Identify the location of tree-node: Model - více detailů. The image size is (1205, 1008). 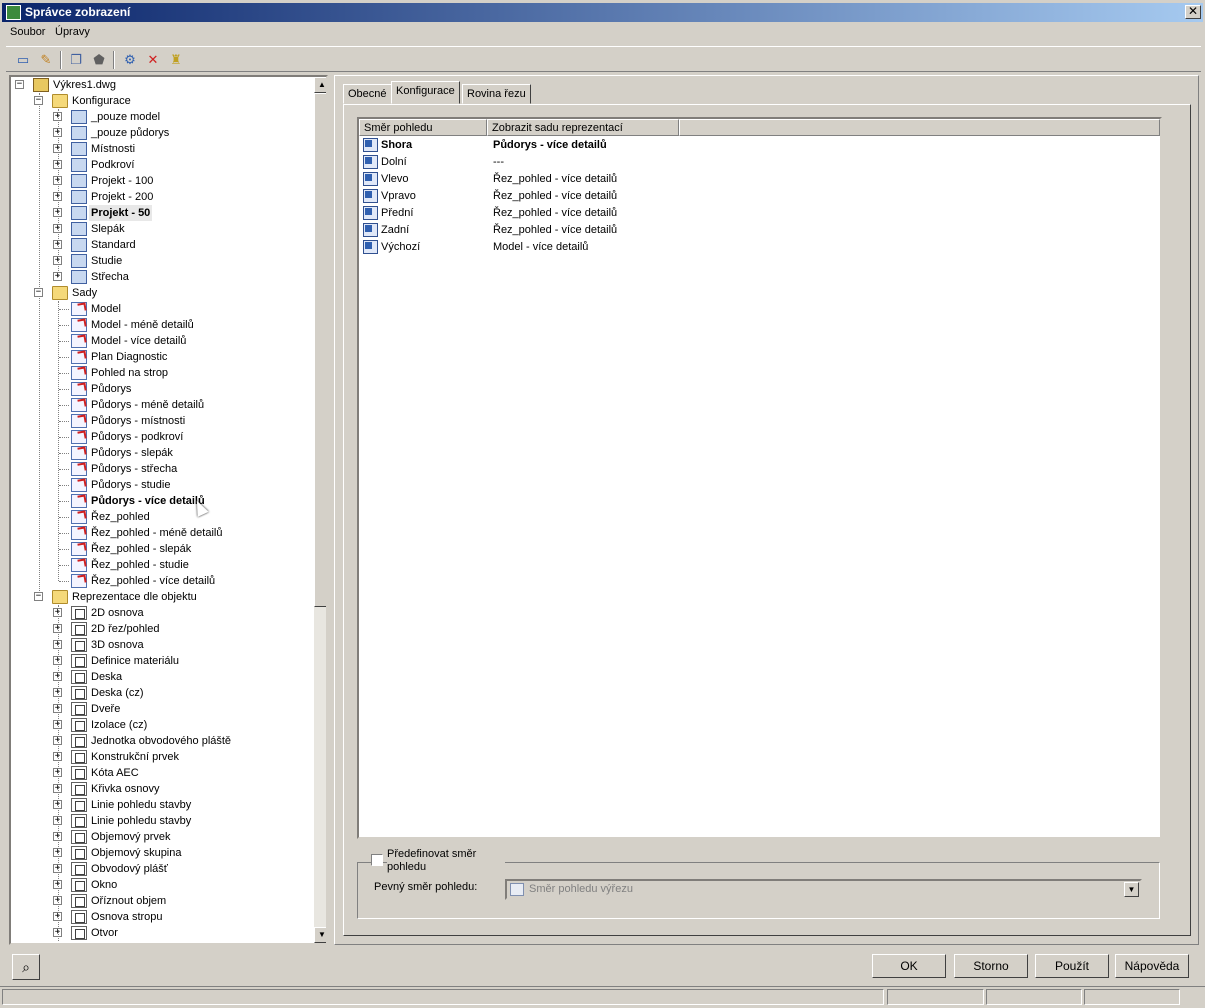
(161, 341).